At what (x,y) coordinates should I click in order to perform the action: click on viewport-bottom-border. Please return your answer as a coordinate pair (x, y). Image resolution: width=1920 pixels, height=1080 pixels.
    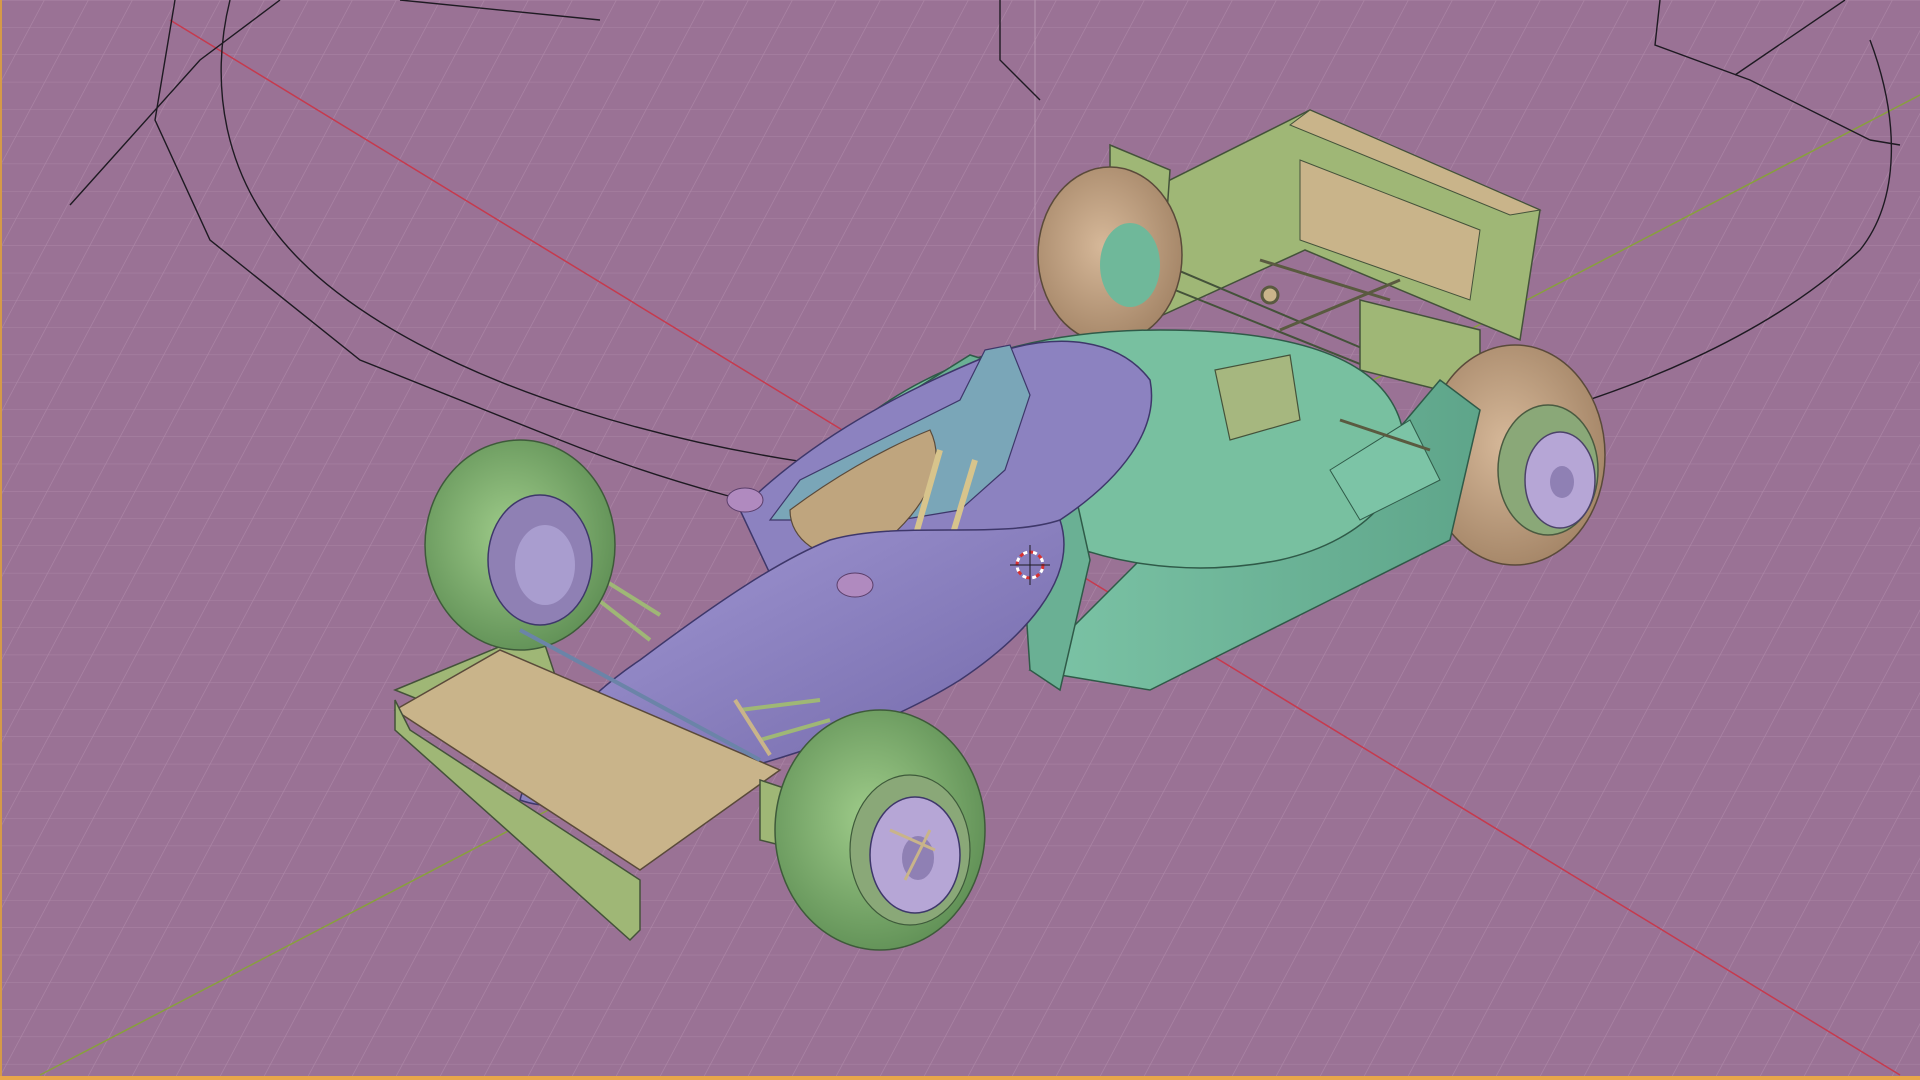
    Looking at the image, I should click on (960, 1078).